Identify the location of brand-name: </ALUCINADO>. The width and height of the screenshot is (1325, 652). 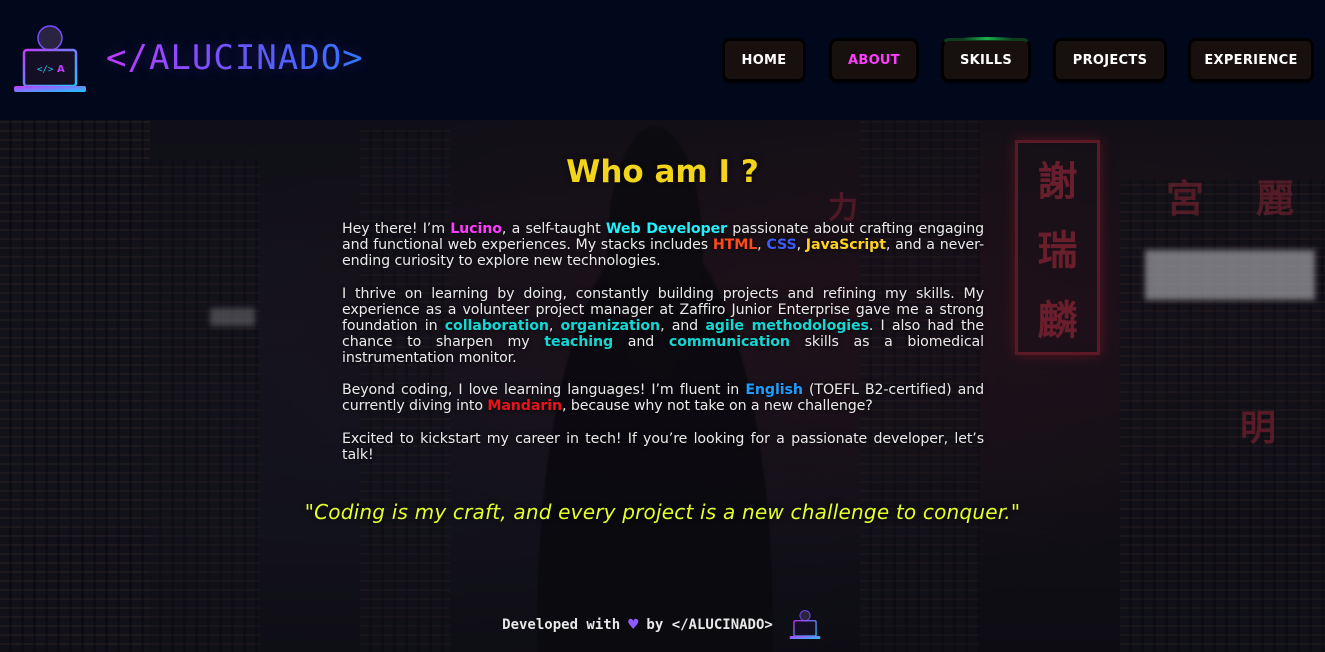
(235, 58).